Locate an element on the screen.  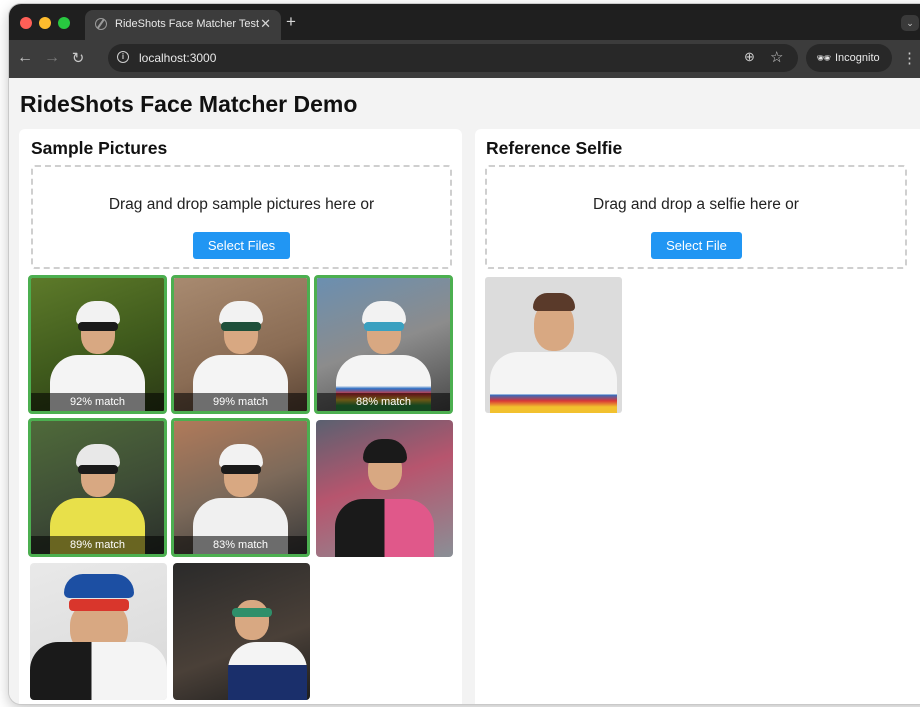
incognito-label: Incognito is located at coordinates (857, 58).